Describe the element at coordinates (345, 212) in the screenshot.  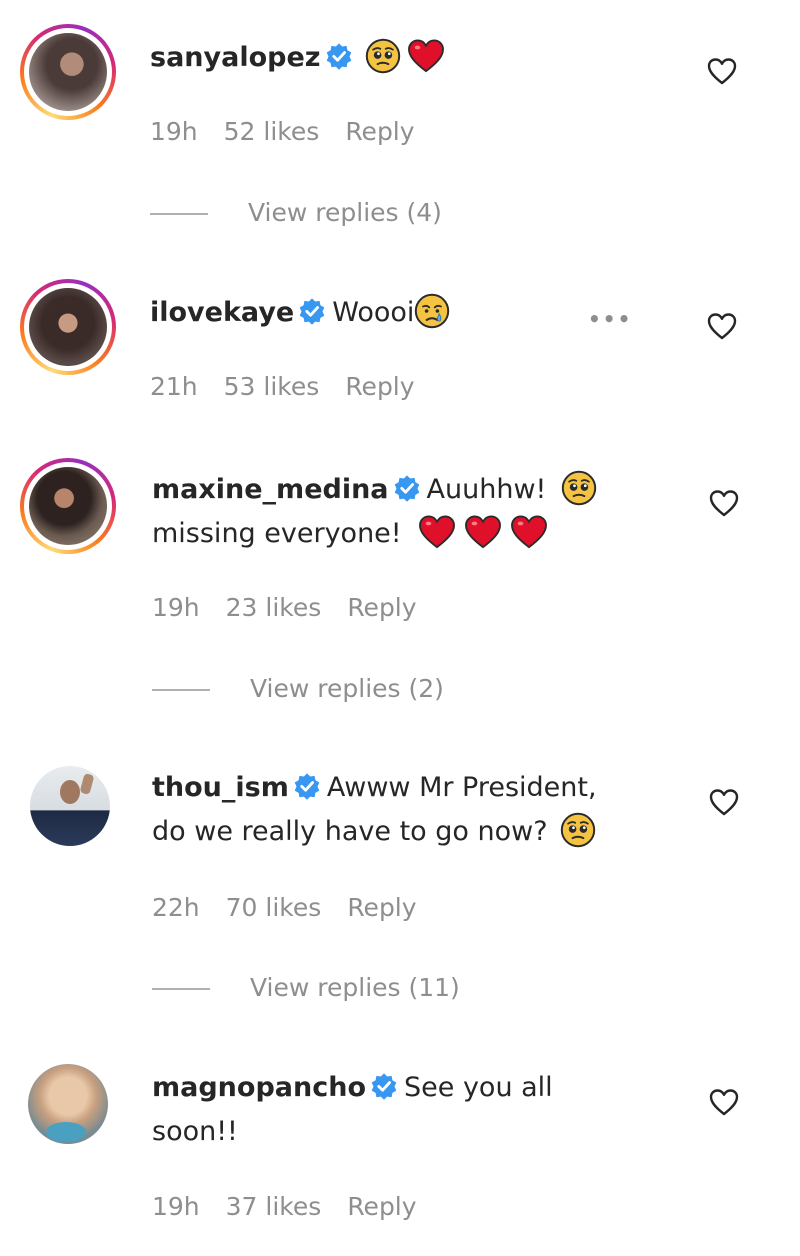
I see `view-replies-label: View replies (4)` at that location.